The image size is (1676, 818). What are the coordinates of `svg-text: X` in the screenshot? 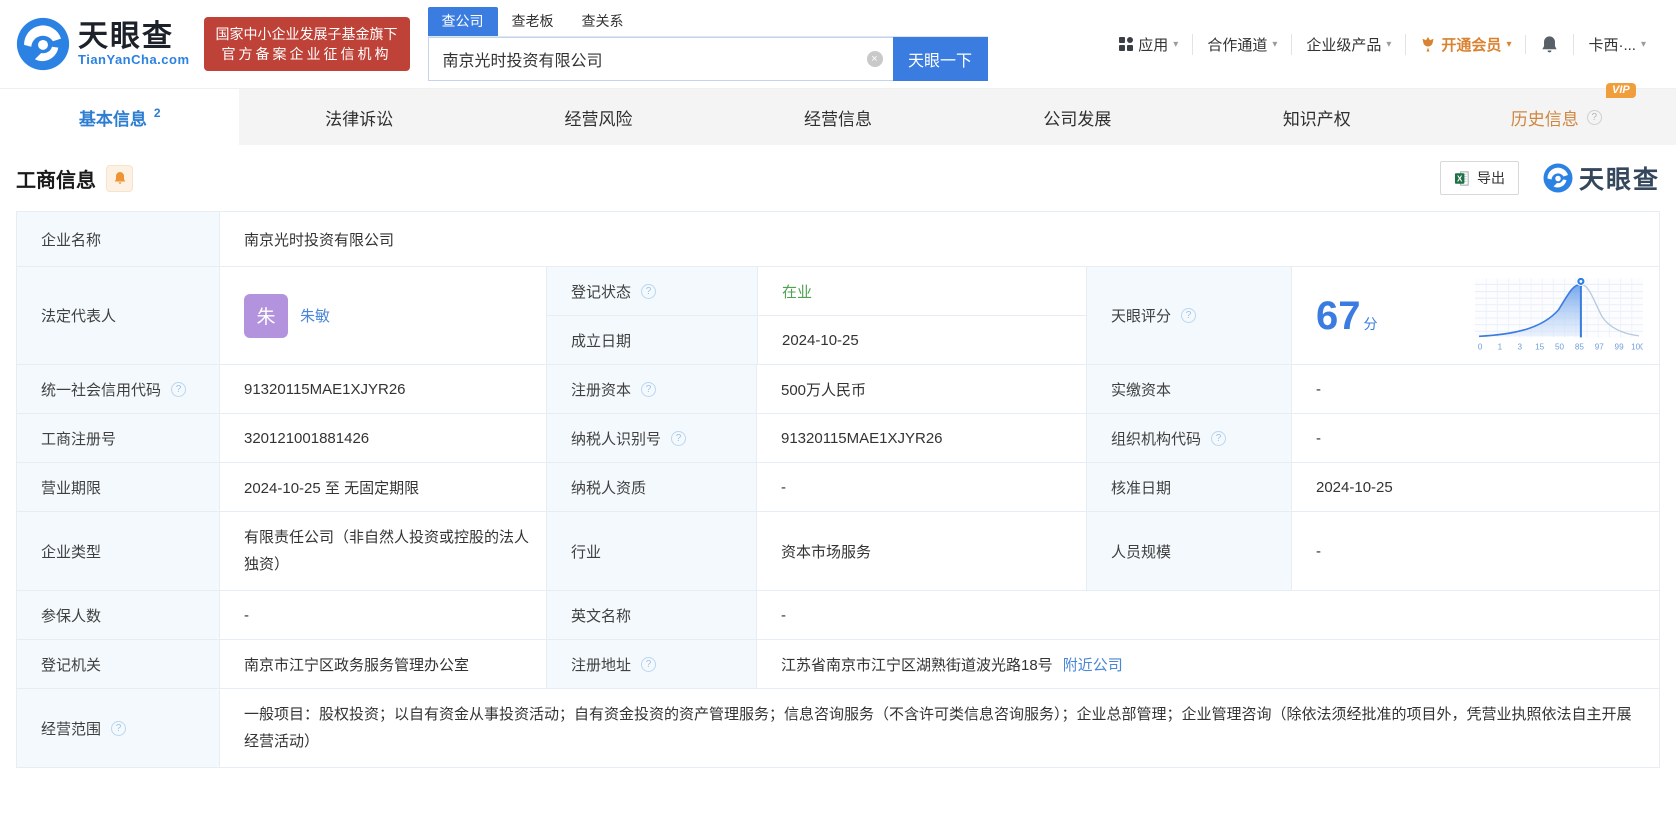 It's located at (1460, 178).